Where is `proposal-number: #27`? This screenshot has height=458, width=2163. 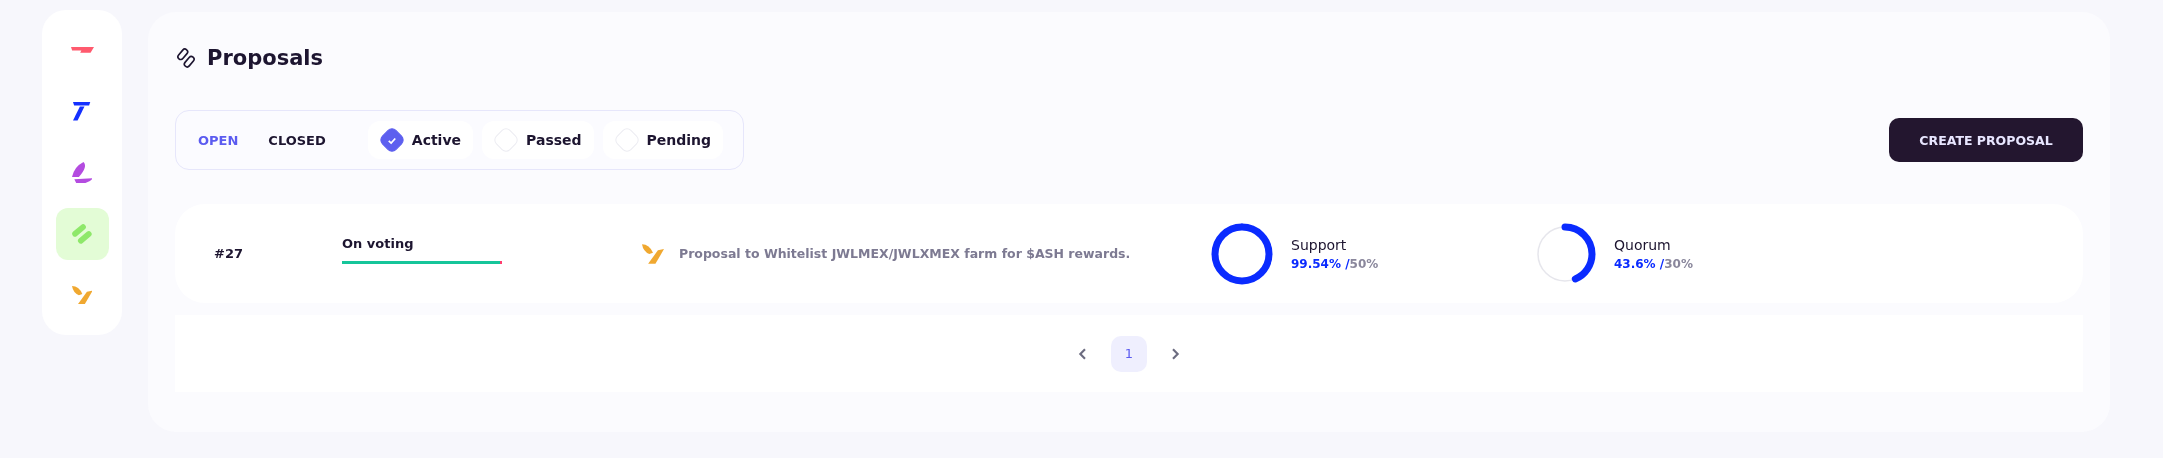
proposal-number: #27 is located at coordinates (229, 253).